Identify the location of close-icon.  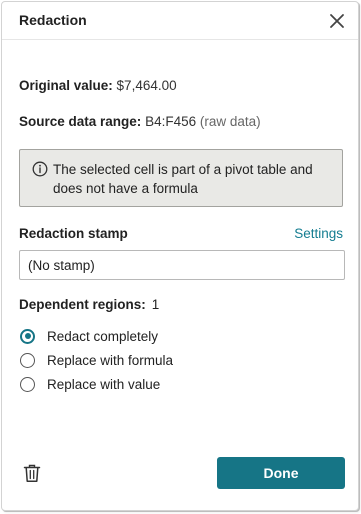
(337, 21).